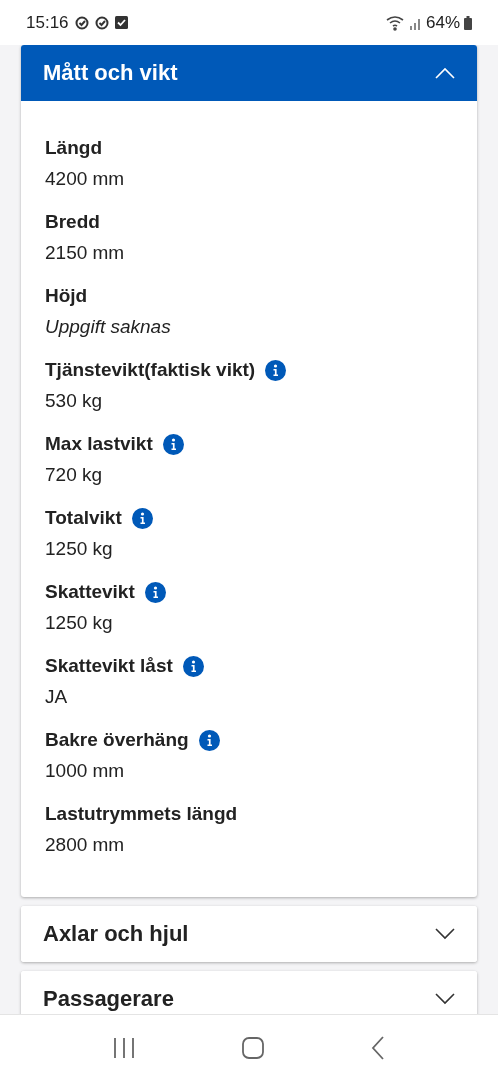  Describe the element at coordinates (109, 666) in the screenshot. I see `field-label: Skattevikt låst` at that location.